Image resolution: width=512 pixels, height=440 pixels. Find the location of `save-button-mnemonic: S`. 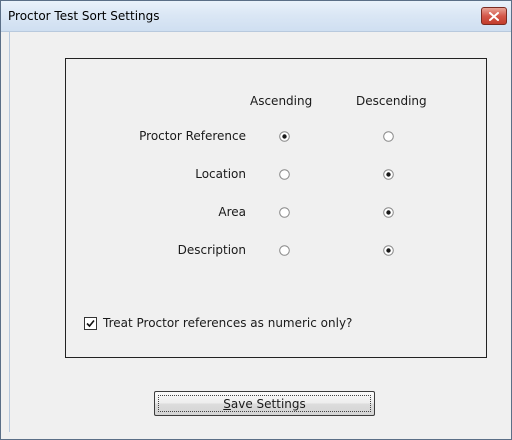

save-button-mnemonic: S is located at coordinates (227, 404).